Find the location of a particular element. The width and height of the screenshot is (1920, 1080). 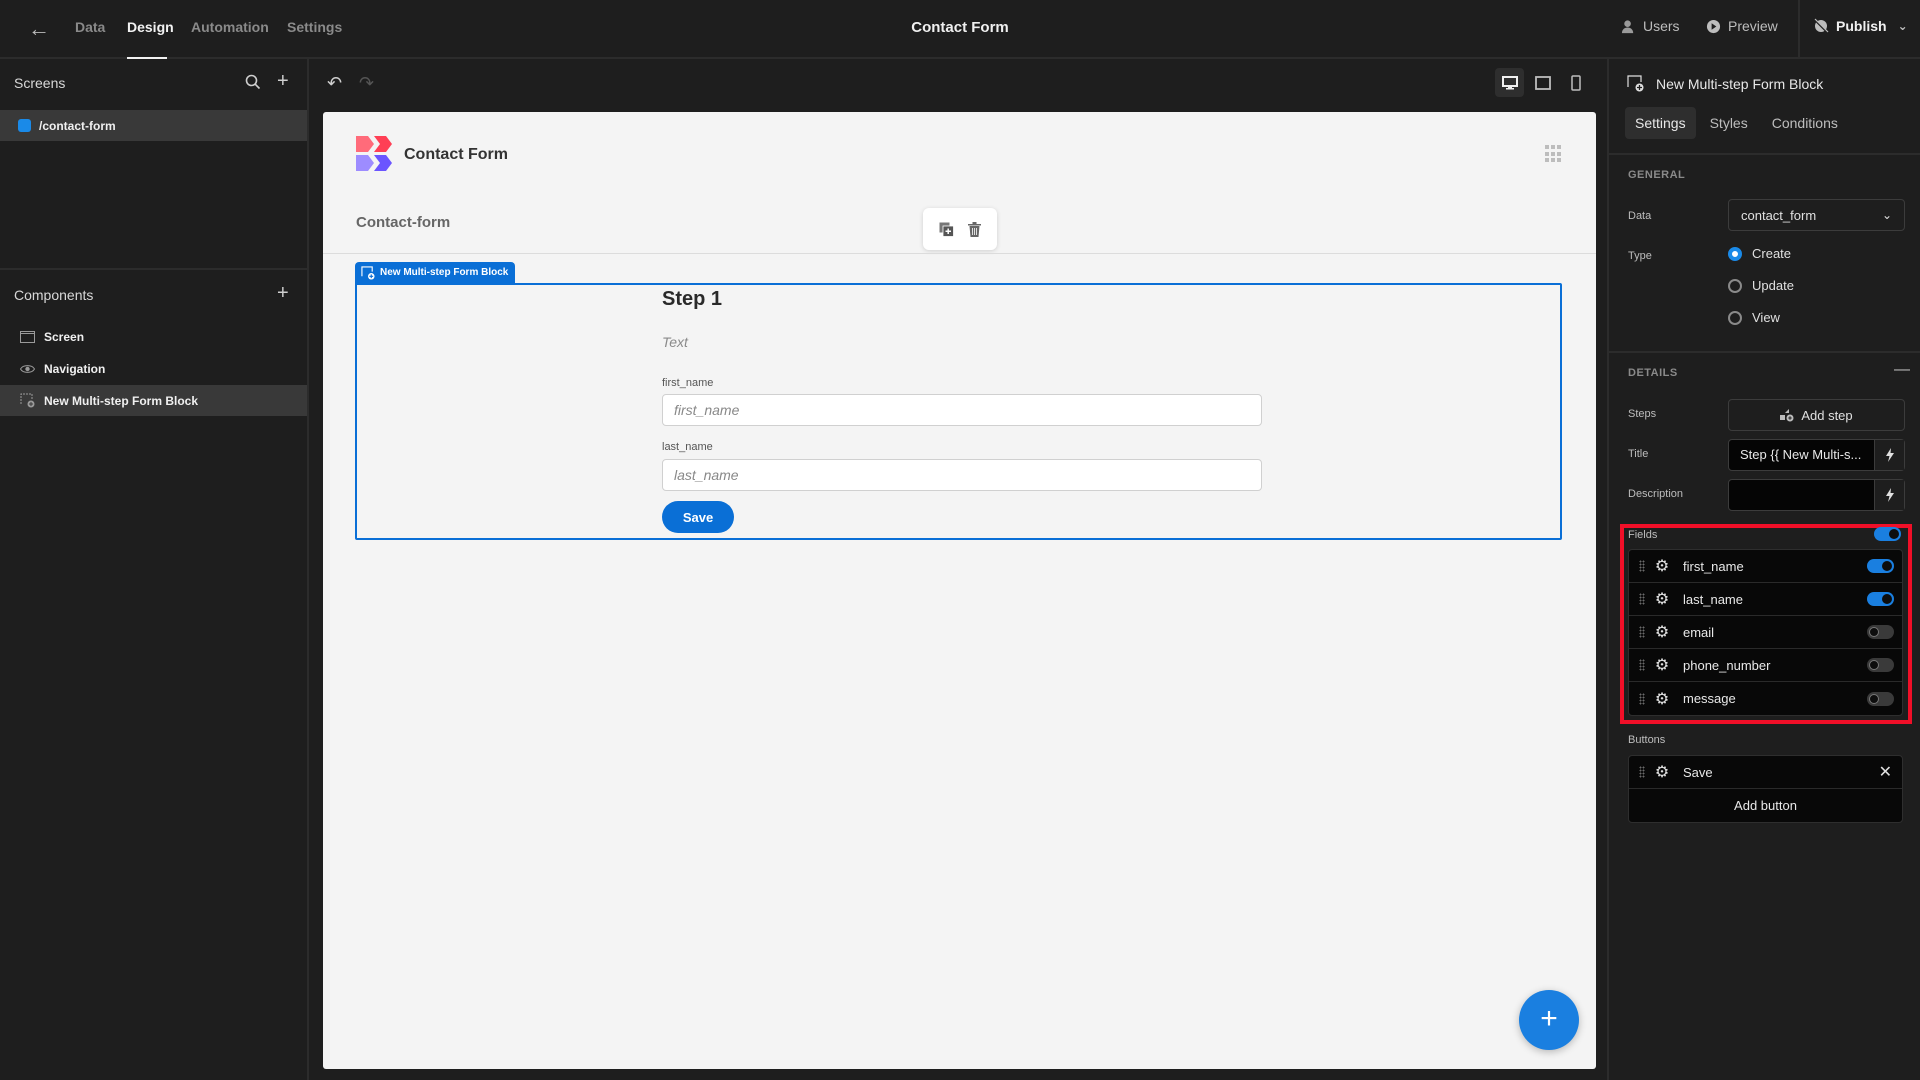

data-label: Data is located at coordinates (1640, 216).